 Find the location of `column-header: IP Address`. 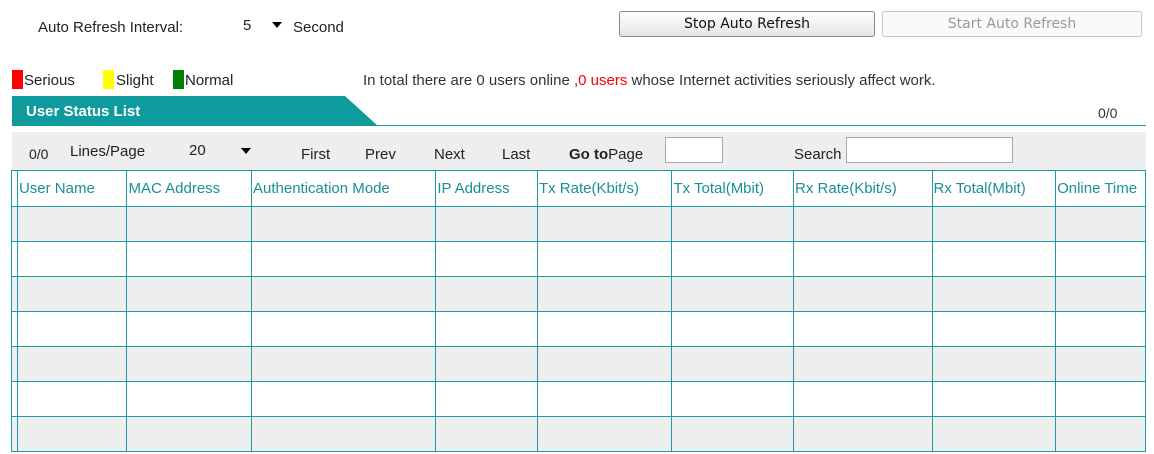

column-header: IP Address is located at coordinates (486, 188).